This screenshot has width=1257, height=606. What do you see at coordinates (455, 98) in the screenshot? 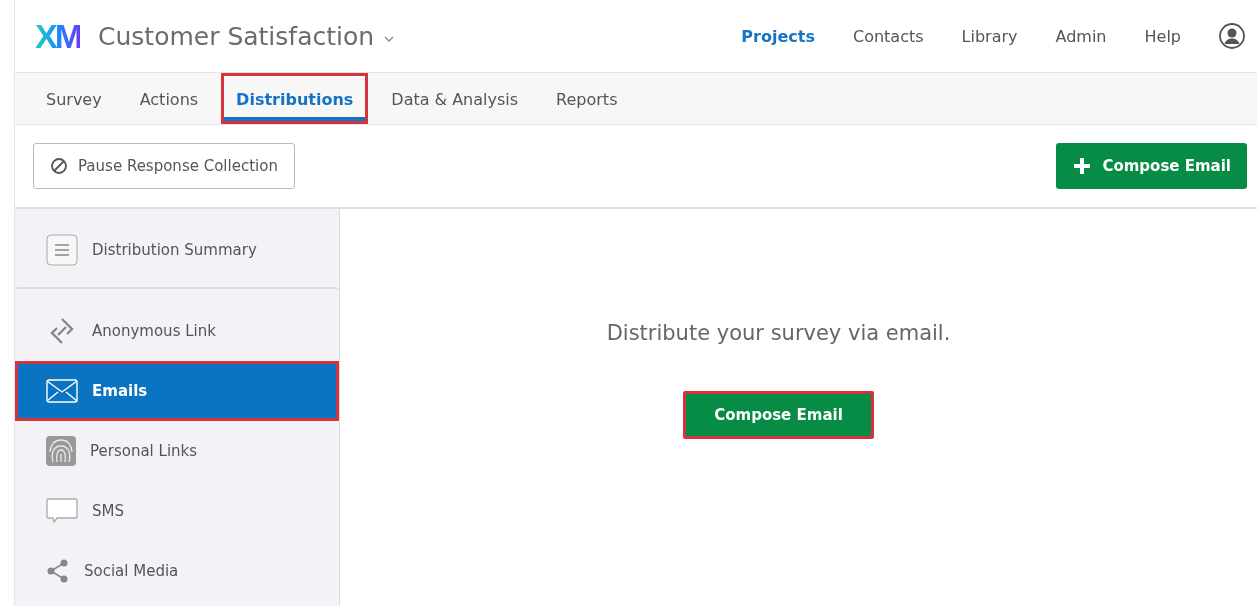
I see `tab: Data & Analysis` at bounding box center [455, 98].